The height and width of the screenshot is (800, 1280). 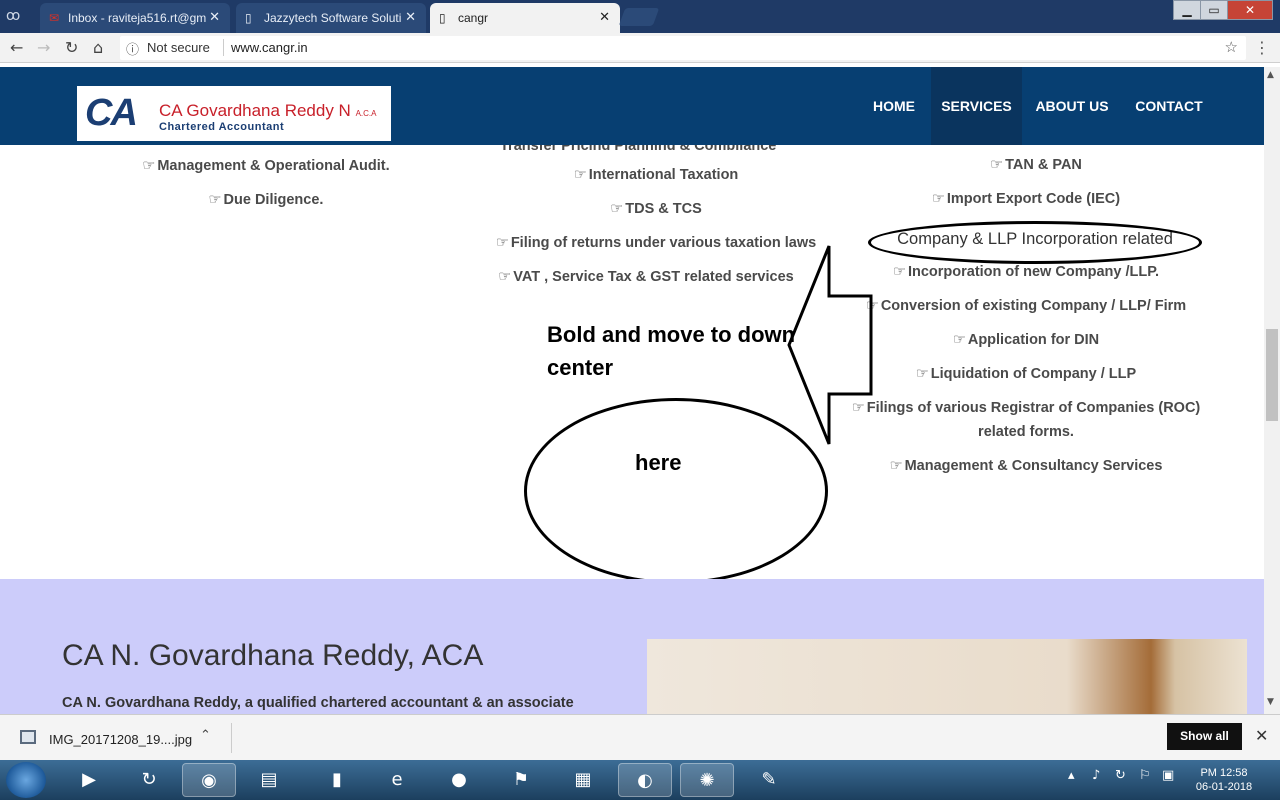 What do you see at coordinates (830, 345) in the screenshot?
I see `annotation-arrow-icon` at bounding box center [830, 345].